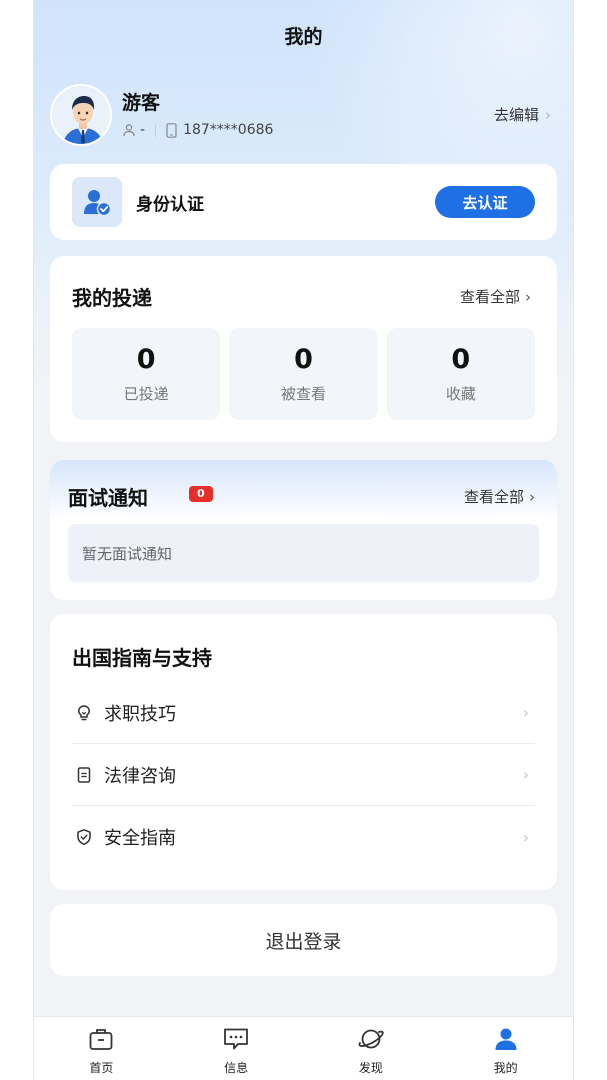 This screenshot has height=1080, width=607. Describe the element at coordinates (140, 838) in the screenshot. I see `guide-item-label: 安全指南` at that location.